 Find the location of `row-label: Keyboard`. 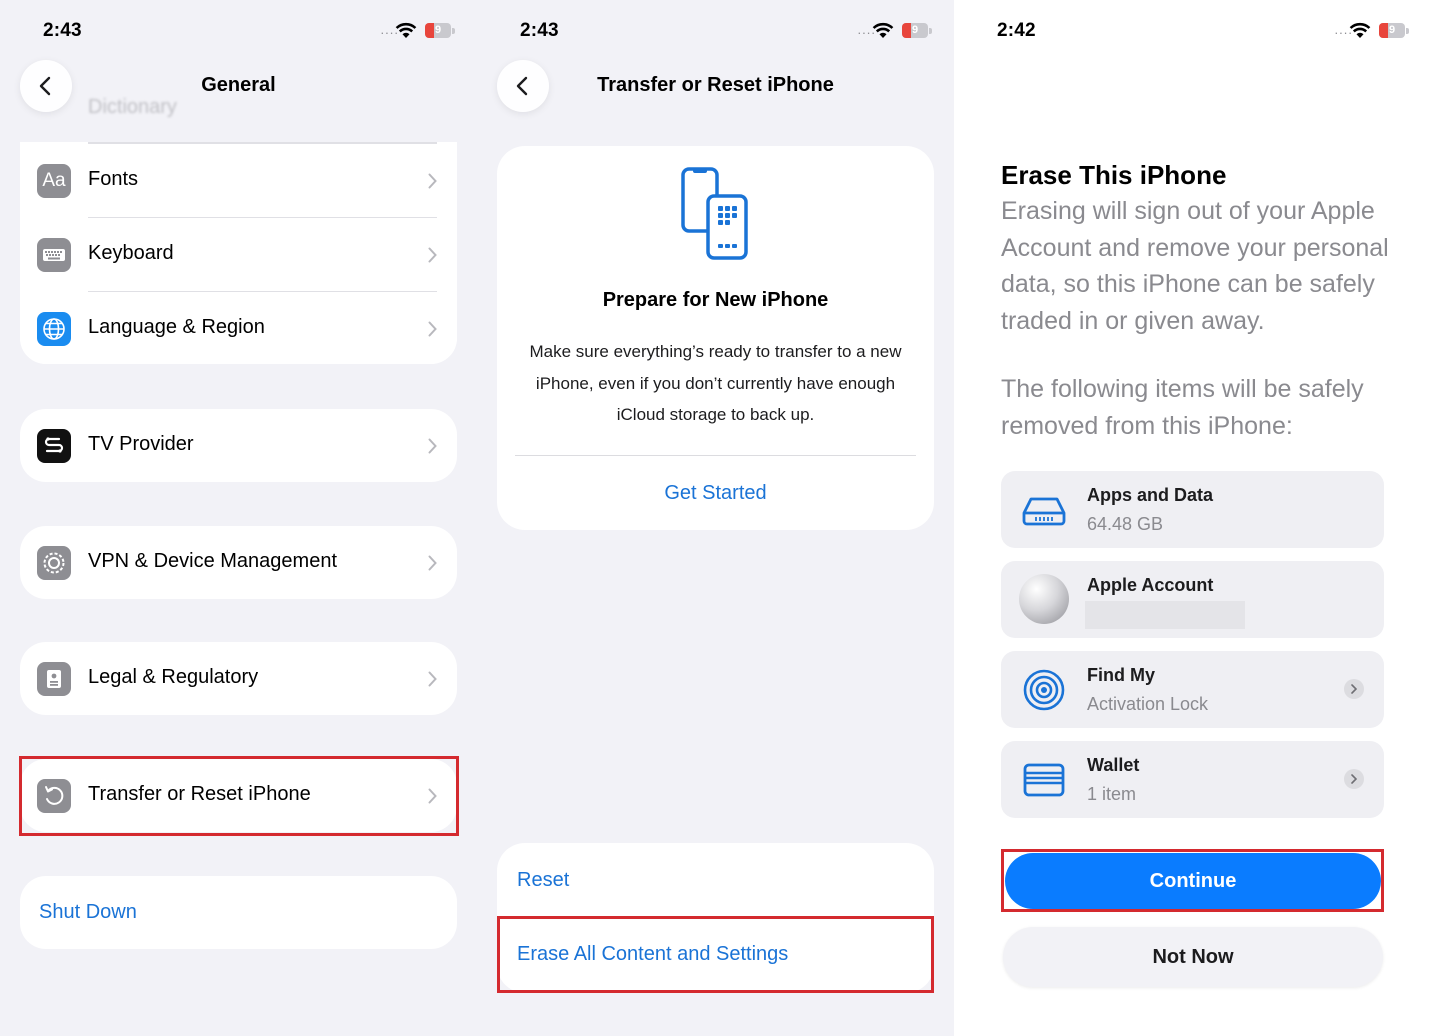

row-label: Keyboard is located at coordinates (131, 253).